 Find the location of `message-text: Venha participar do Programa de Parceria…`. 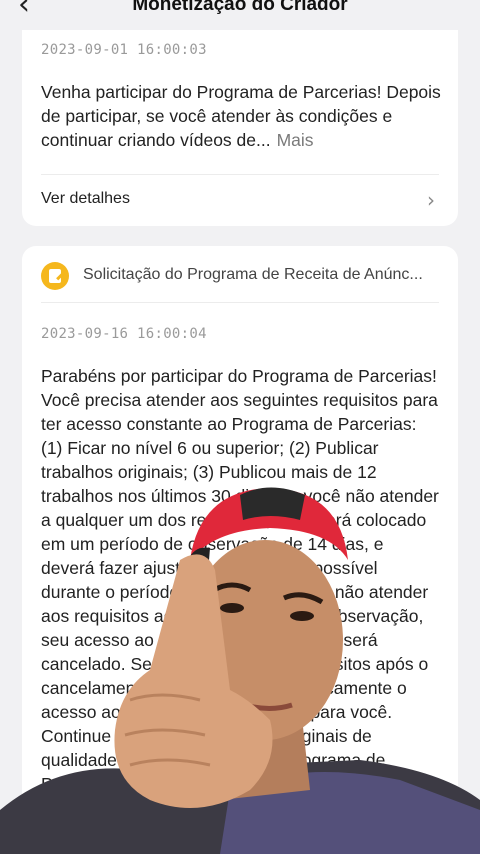

message-text: Venha participar do Programa de Parceria… is located at coordinates (241, 116).